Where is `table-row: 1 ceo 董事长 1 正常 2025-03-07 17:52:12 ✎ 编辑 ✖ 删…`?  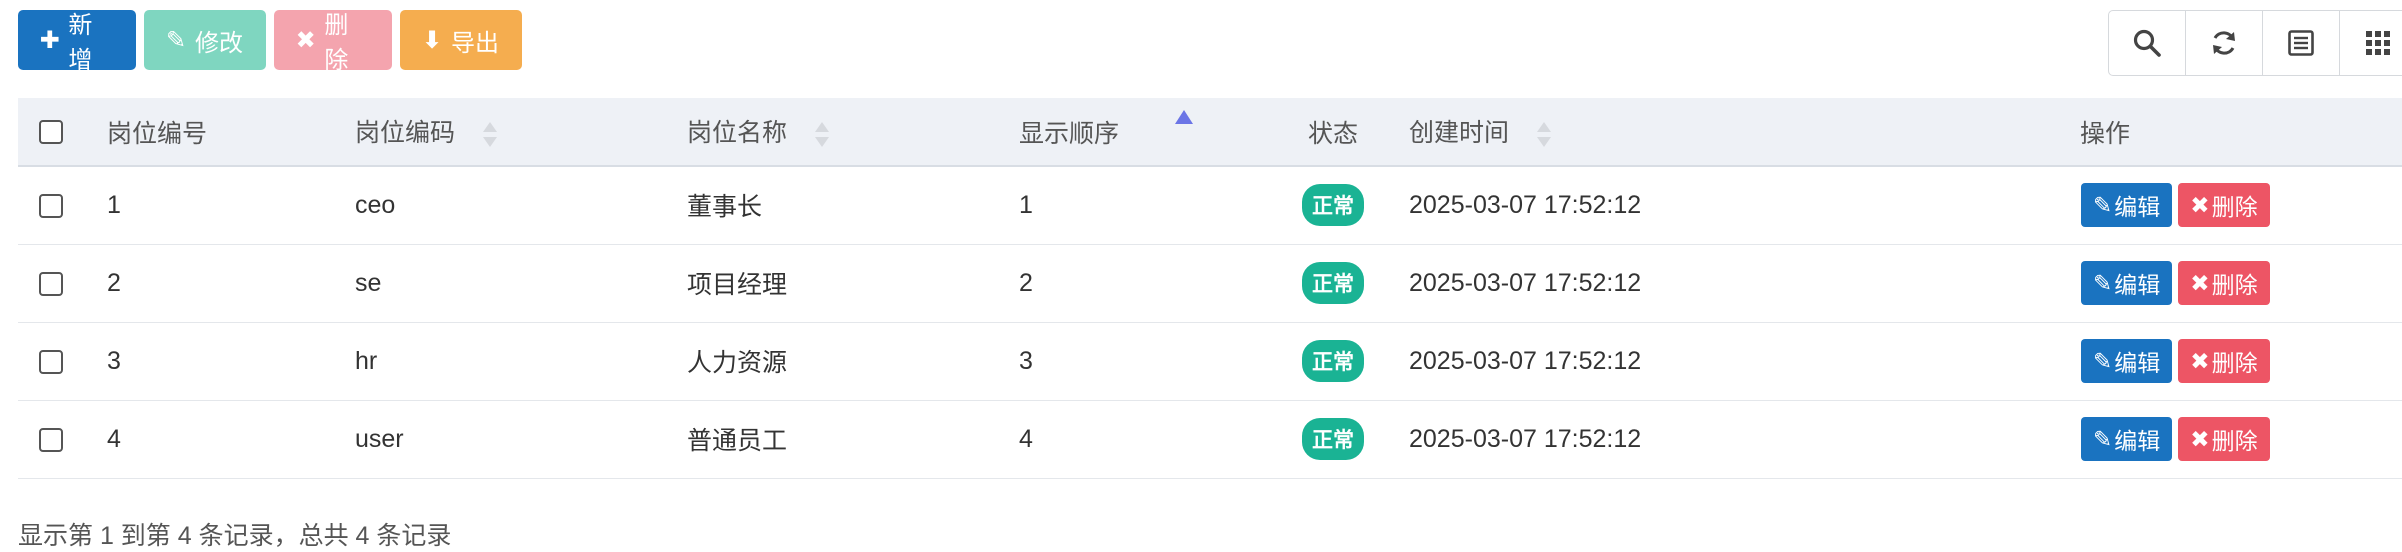 table-row: 1 ceo 董事长 1 正常 2025-03-07 17:52:12 ✎ 编辑 ✖ 删… is located at coordinates (1210, 205).